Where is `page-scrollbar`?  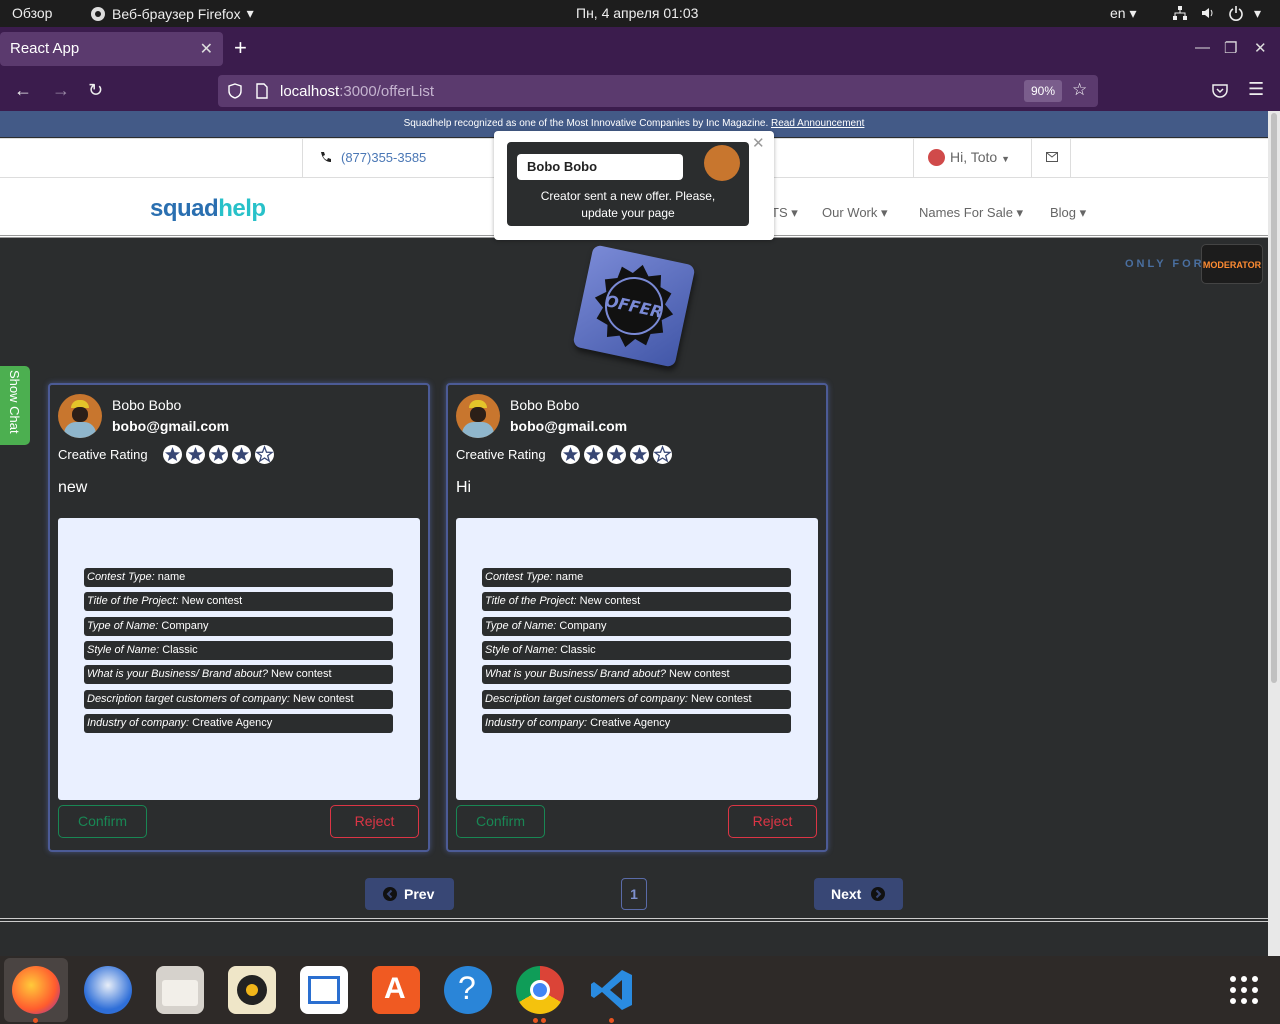 page-scrollbar is located at coordinates (1274, 533).